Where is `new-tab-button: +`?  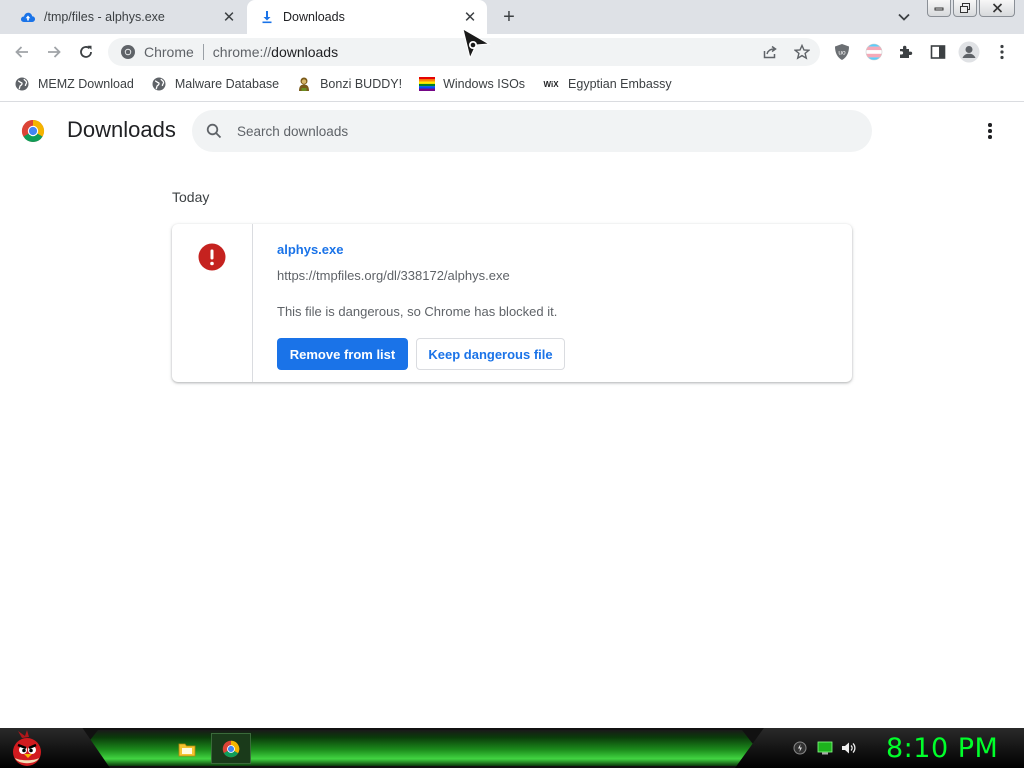
new-tab-button: + is located at coordinates (509, 17).